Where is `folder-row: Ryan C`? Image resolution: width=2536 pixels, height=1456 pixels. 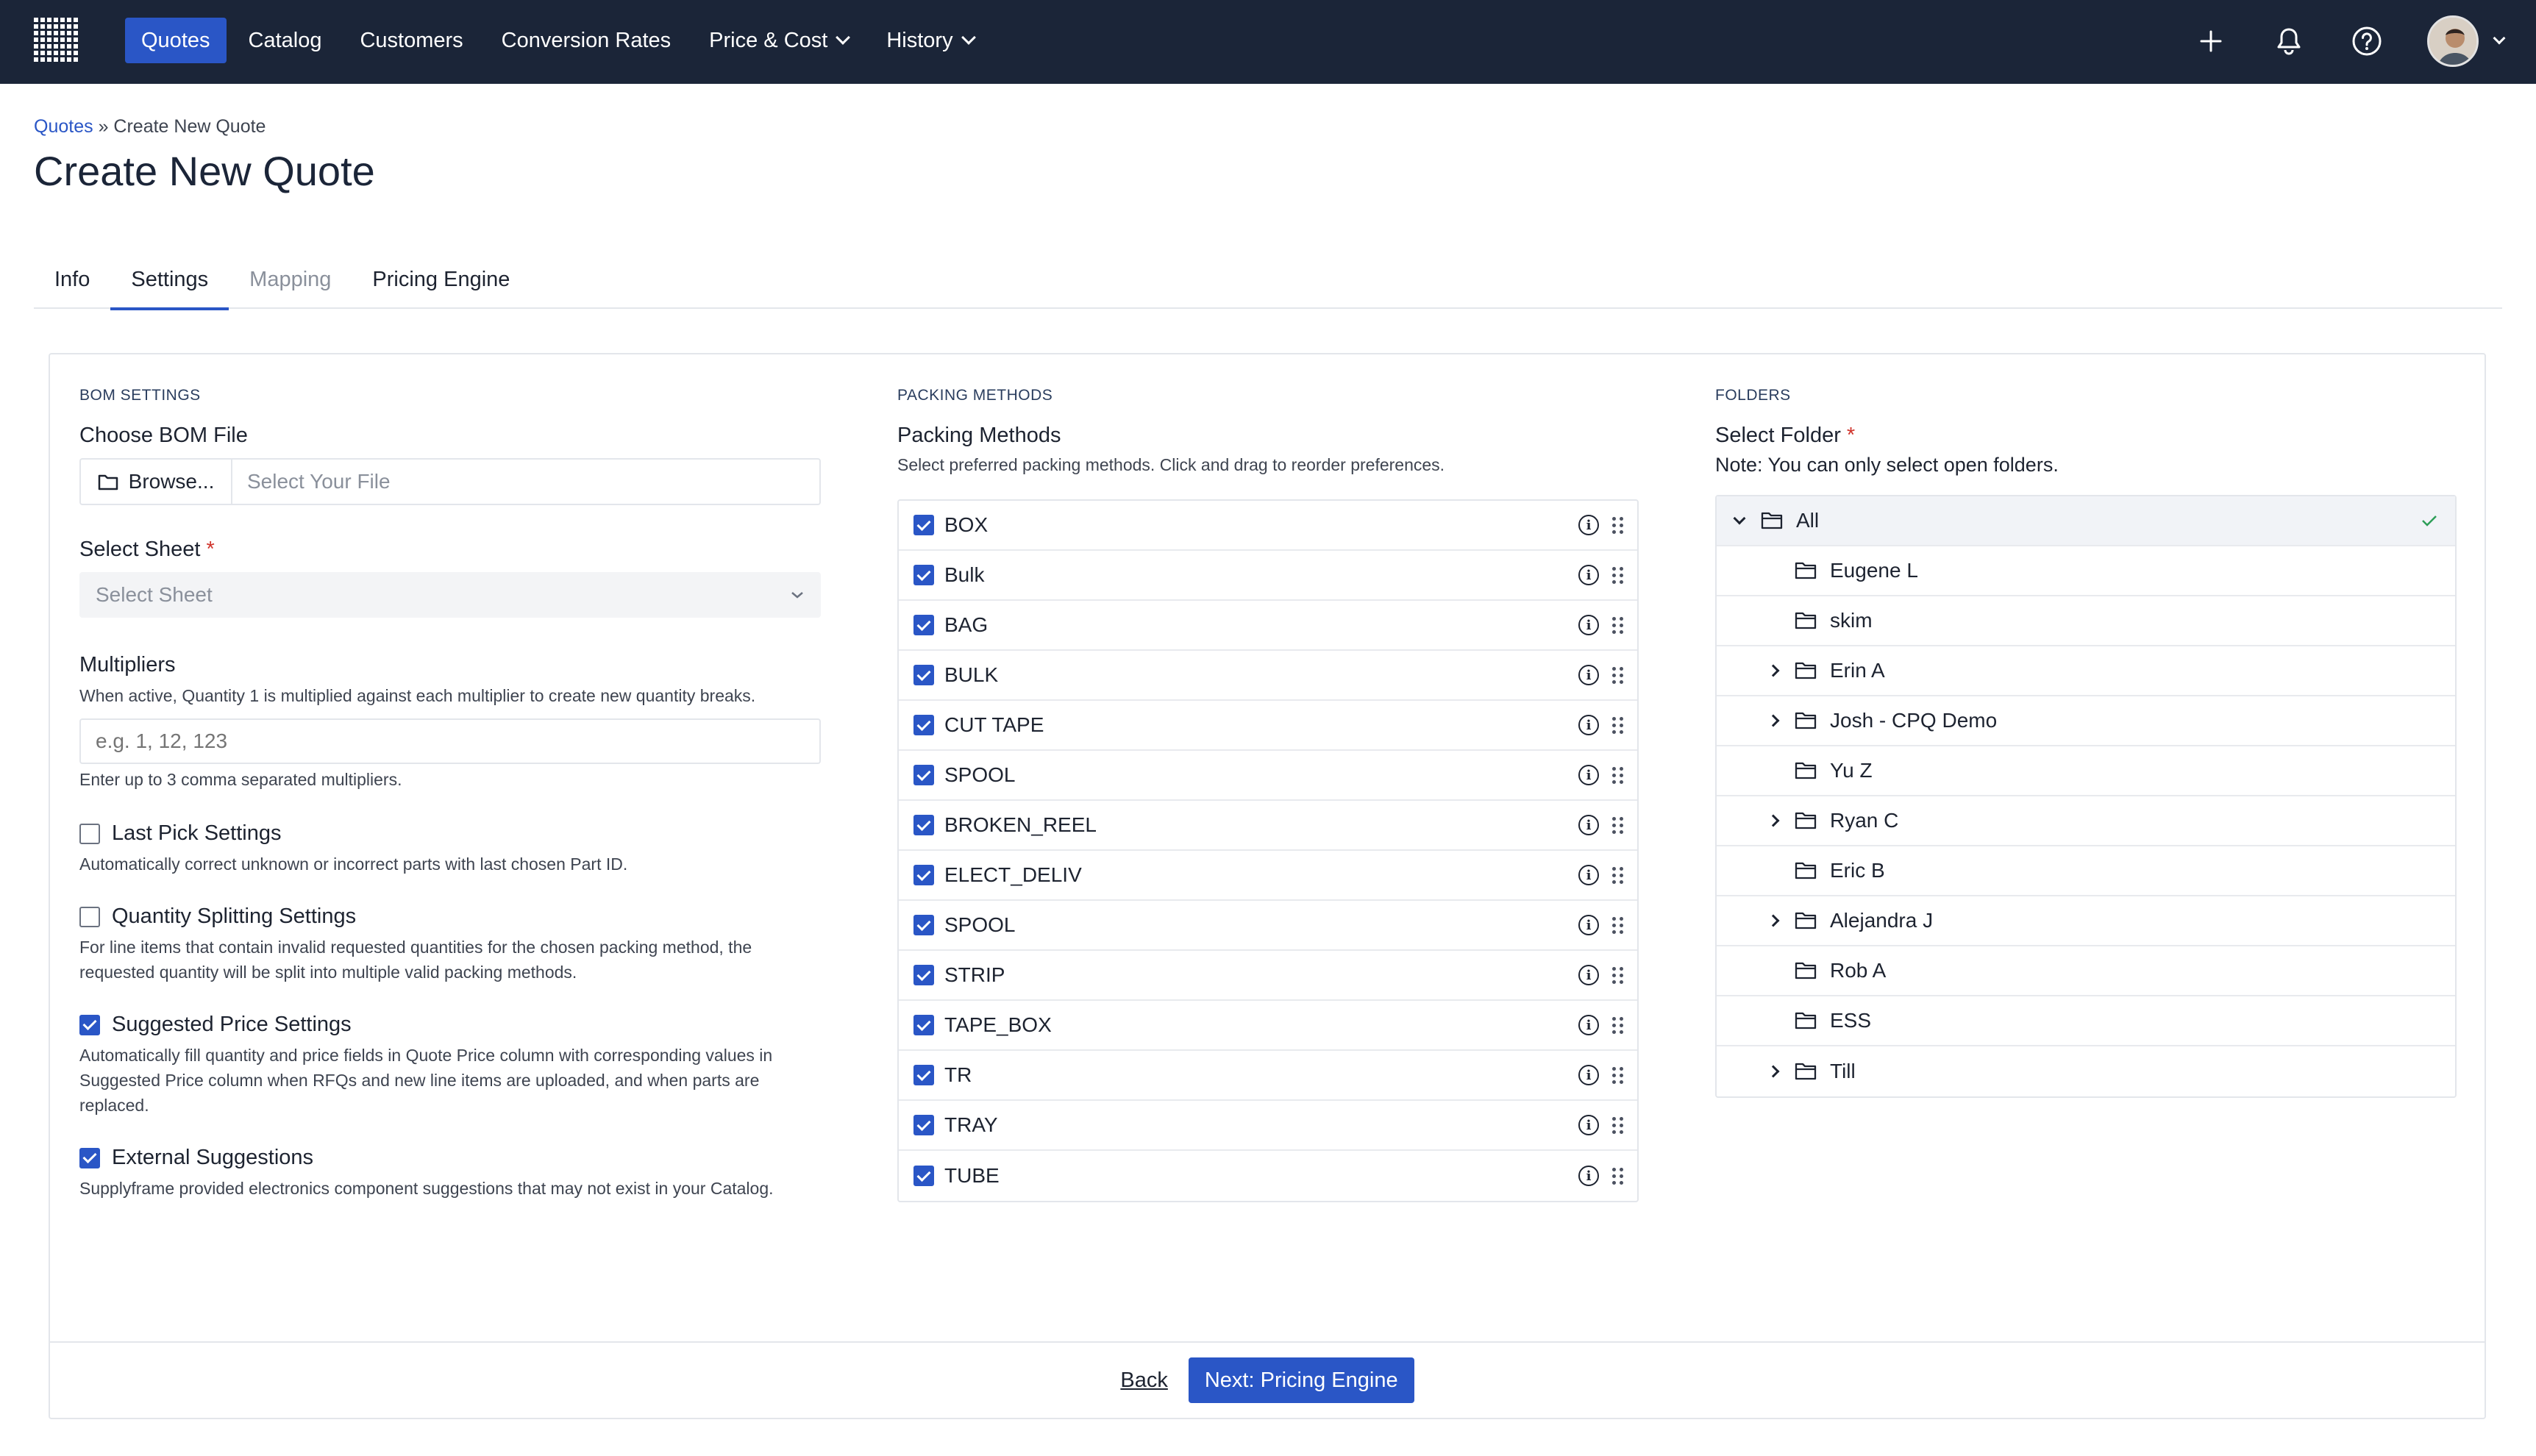 folder-row: Ryan C is located at coordinates (2086, 821).